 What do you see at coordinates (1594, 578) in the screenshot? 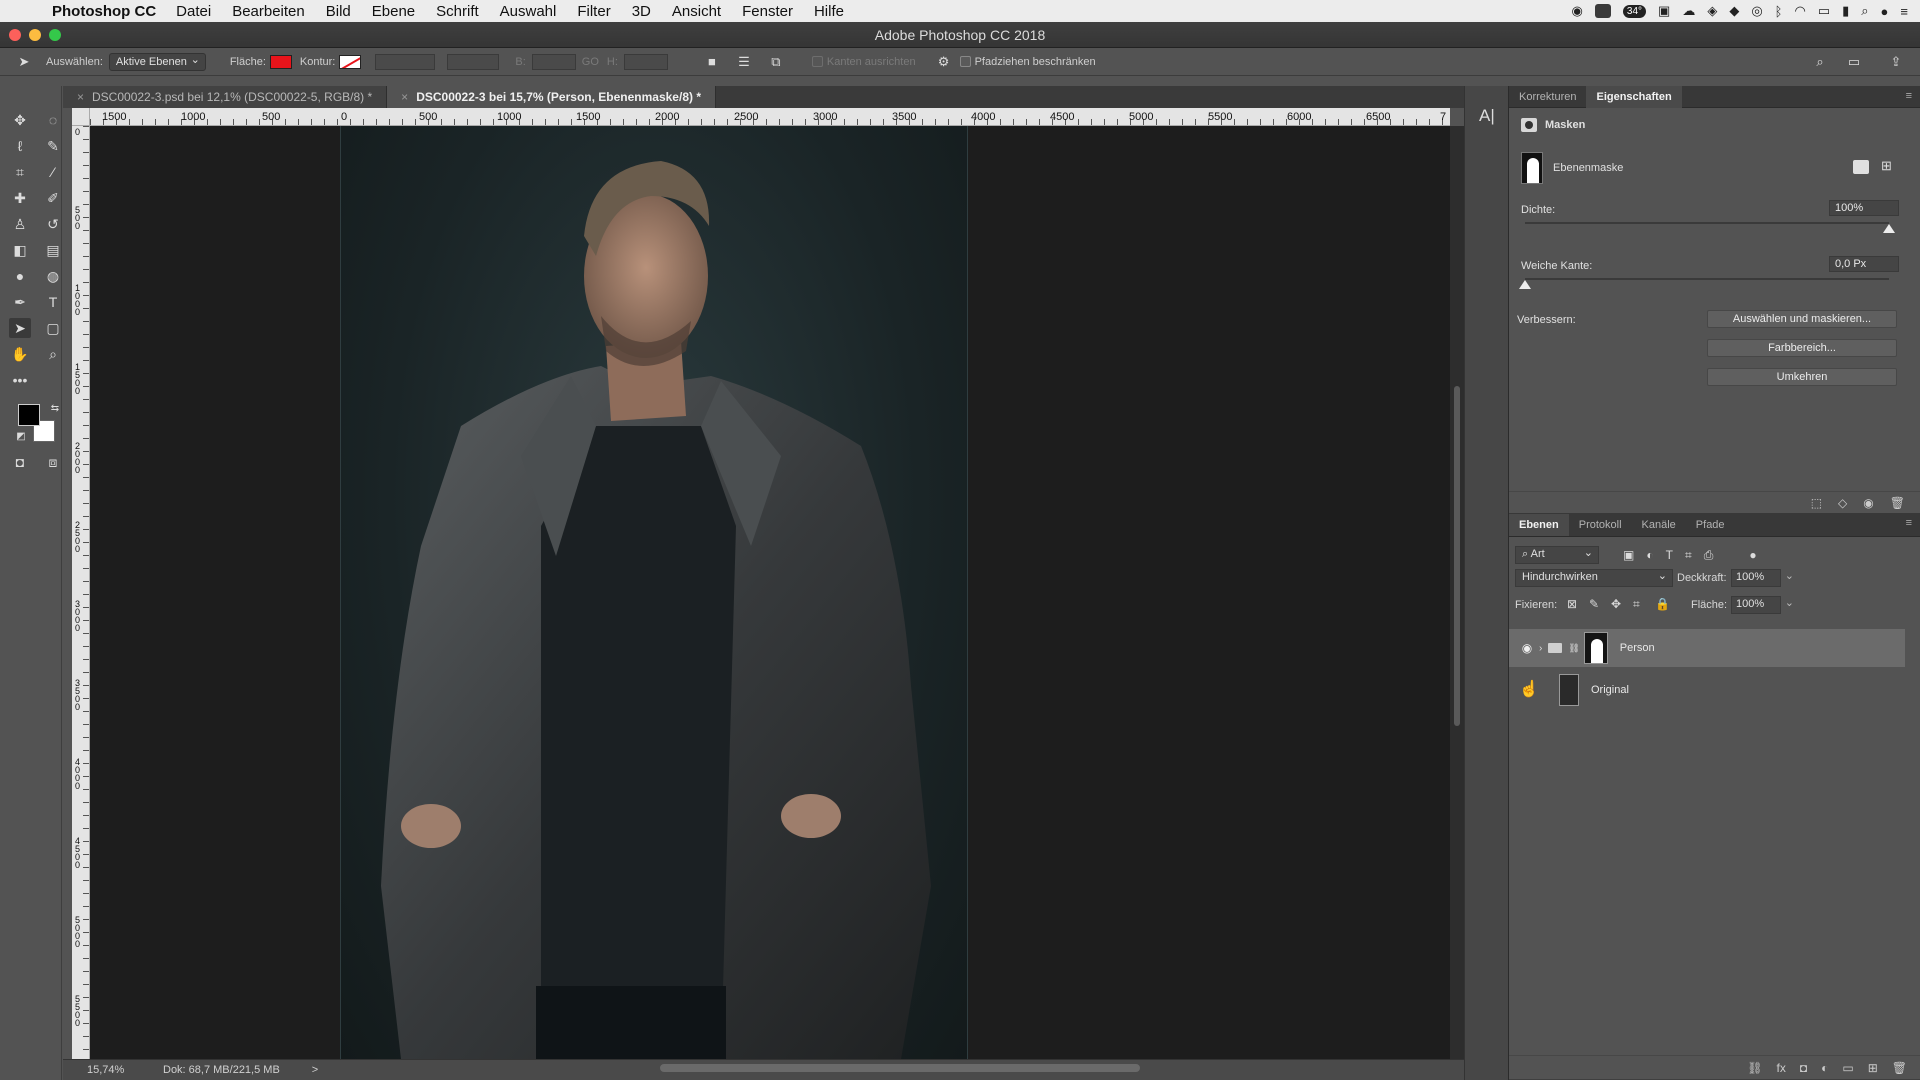
I see `blend-mode-dropdown: Hindurchwirken` at bounding box center [1594, 578].